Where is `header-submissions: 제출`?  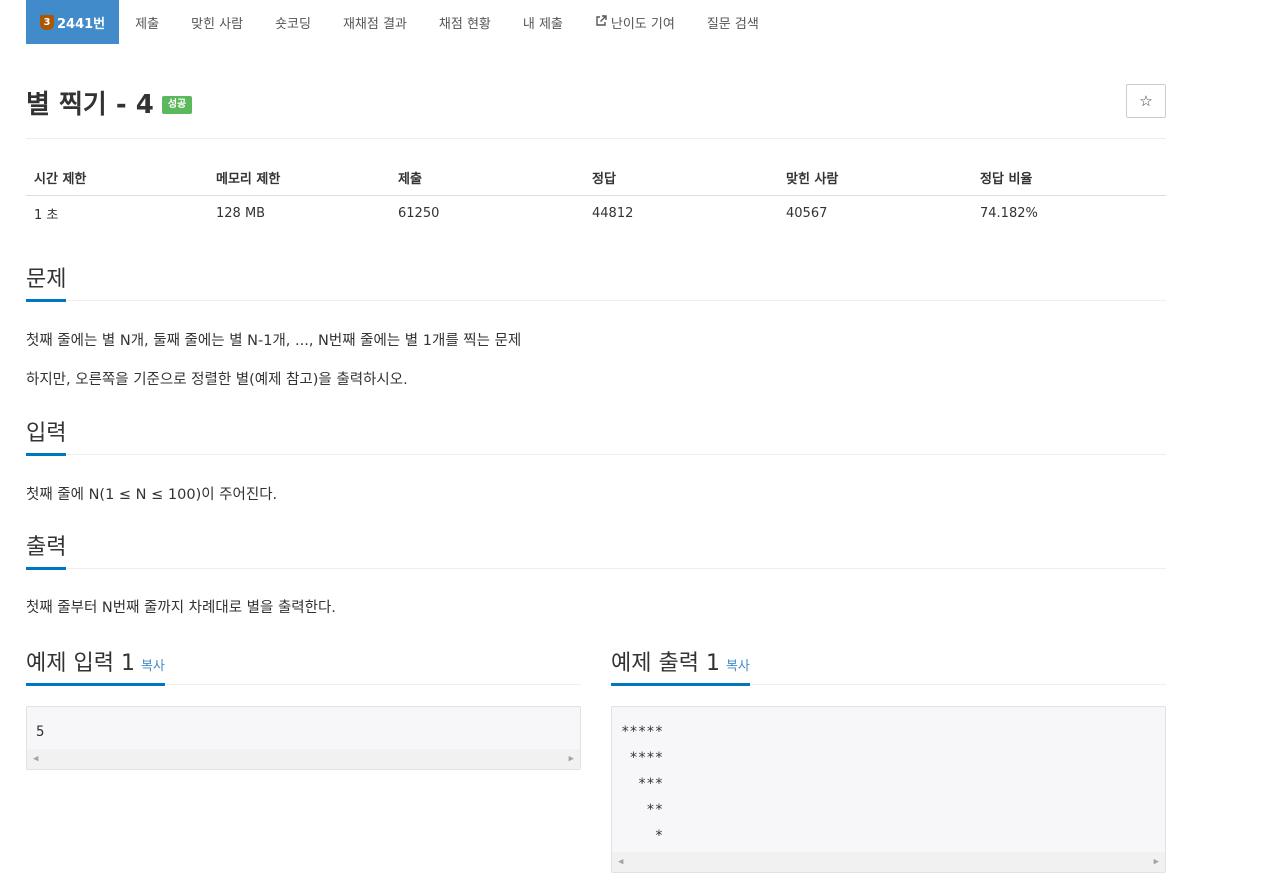
header-submissions: 제출 is located at coordinates (487, 178).